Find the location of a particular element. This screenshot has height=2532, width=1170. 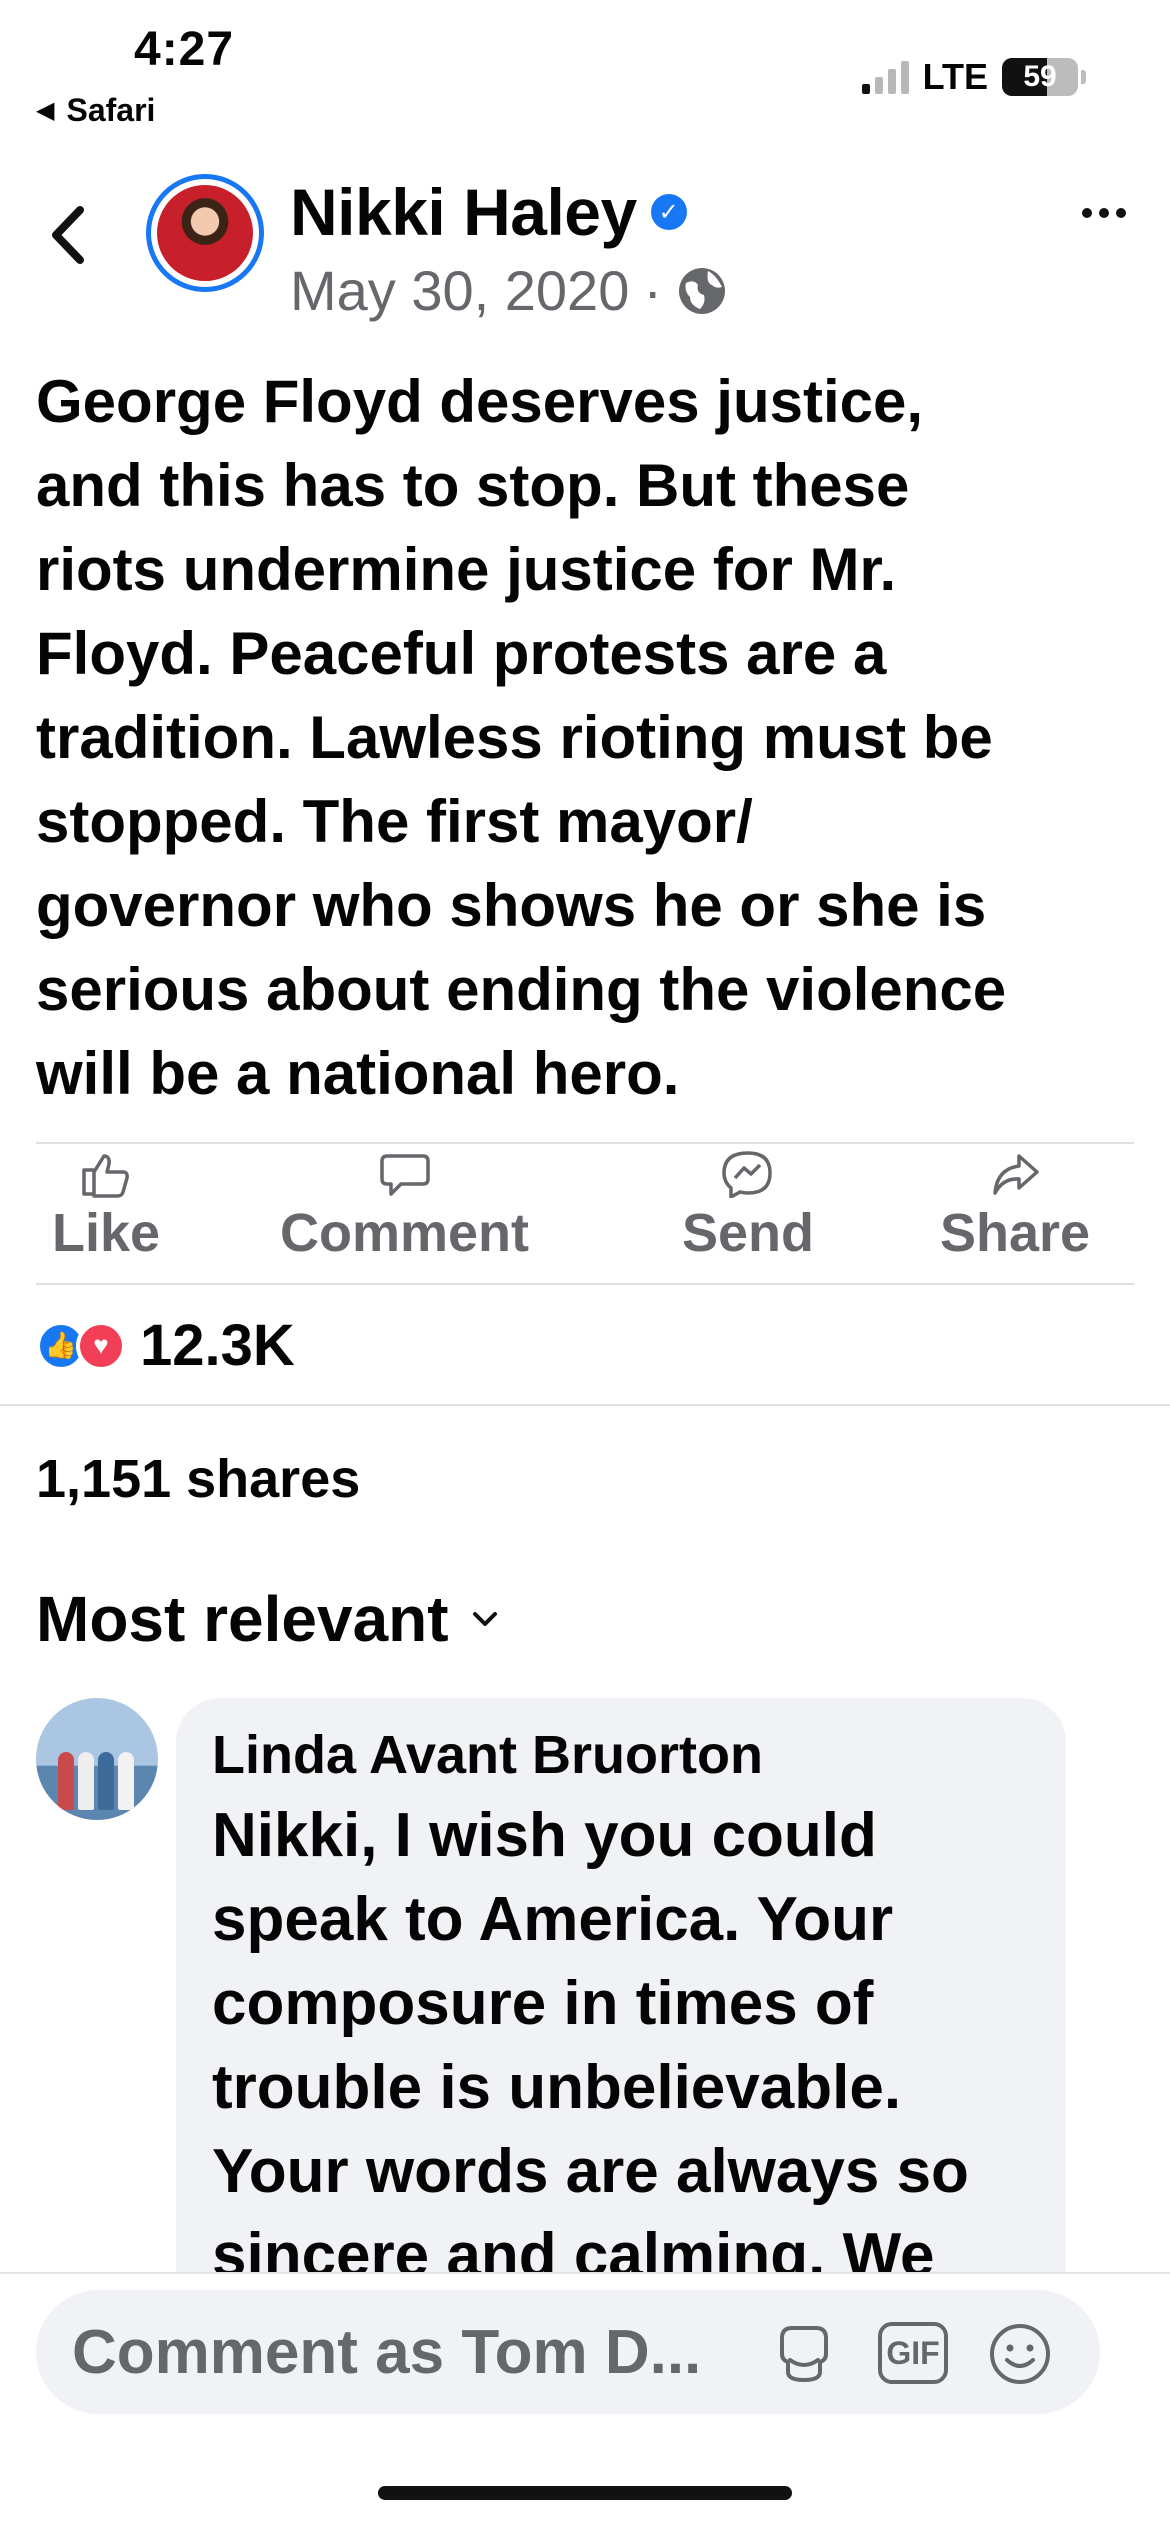

emoji-icon is located at coordinates (1020, 2354).